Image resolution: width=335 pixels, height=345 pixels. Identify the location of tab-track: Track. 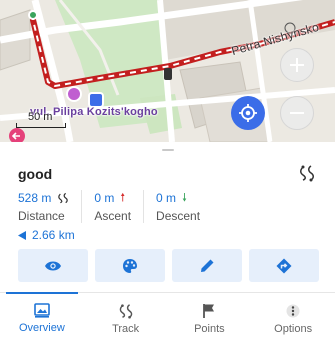
(126, 319).